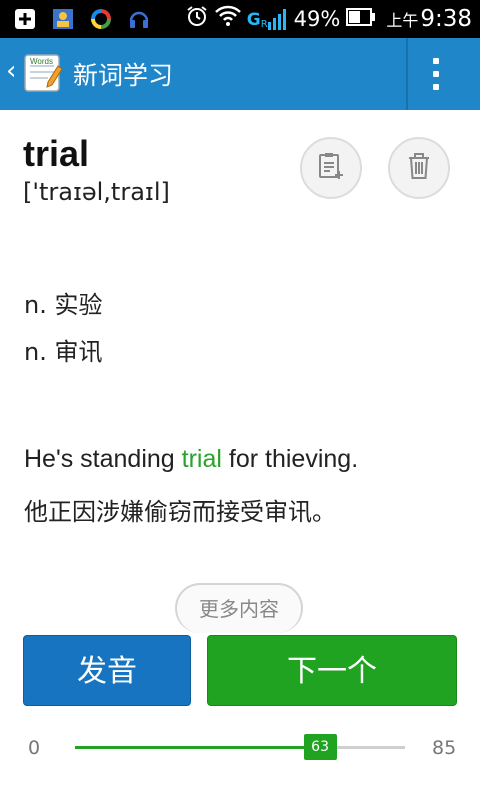  I want to click on clock-time: 9:38, so click(446, 19).